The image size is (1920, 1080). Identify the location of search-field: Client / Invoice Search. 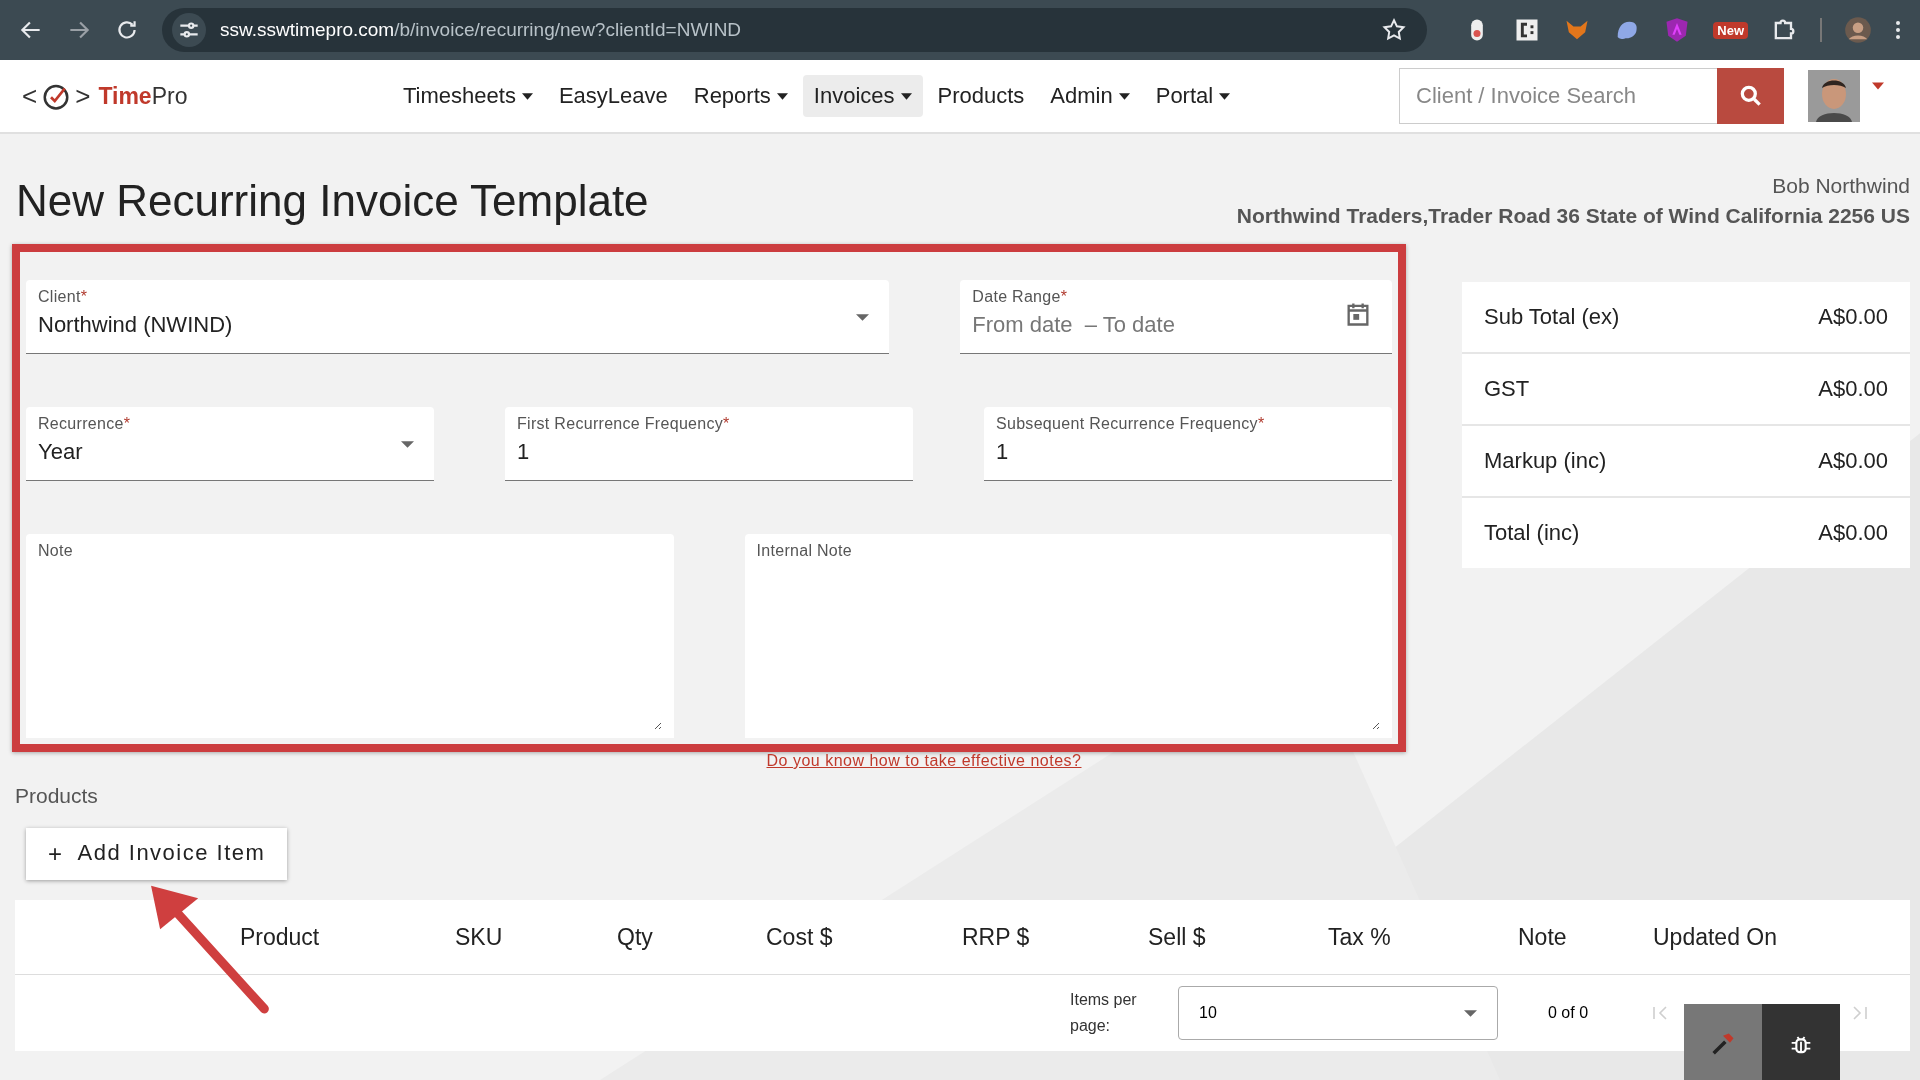
(1558, 96).